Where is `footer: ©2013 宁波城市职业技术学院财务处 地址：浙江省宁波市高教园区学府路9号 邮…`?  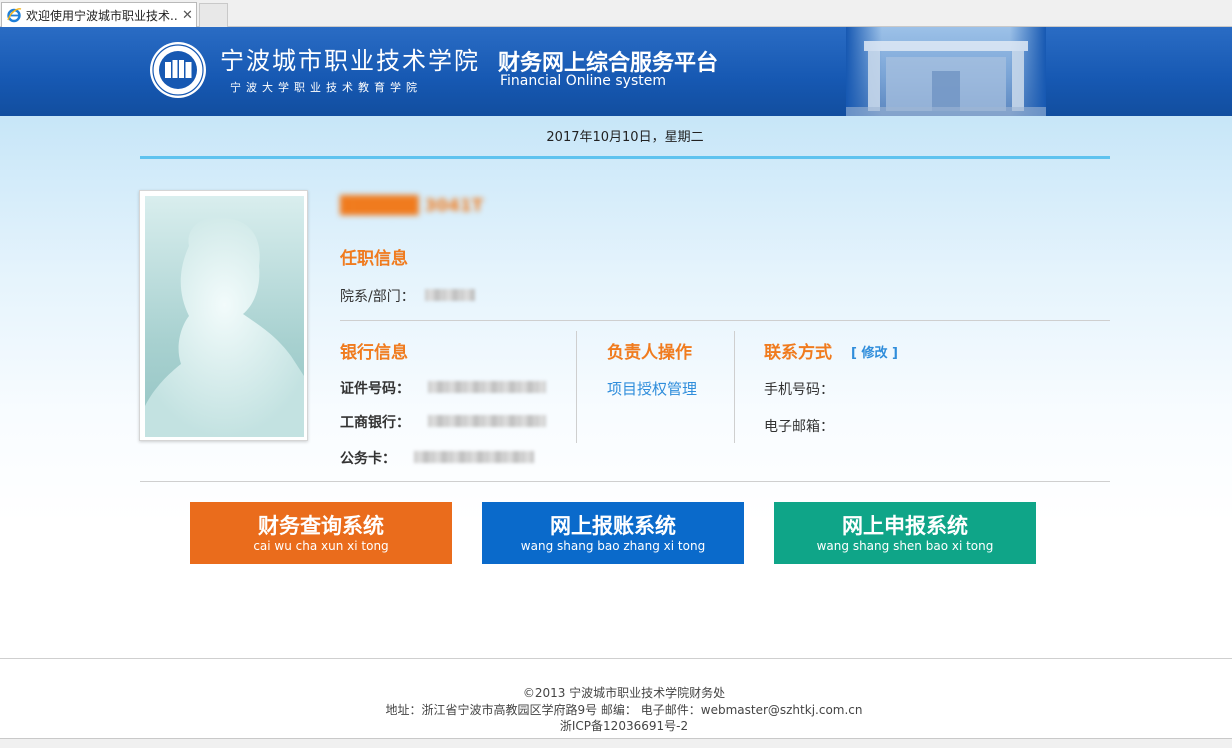 footer: ©2013 宁波城市职业技术学院财务处 地址：浙江省宁波市高教园区学府路9号 邮… is located at coordinates (616, 698).